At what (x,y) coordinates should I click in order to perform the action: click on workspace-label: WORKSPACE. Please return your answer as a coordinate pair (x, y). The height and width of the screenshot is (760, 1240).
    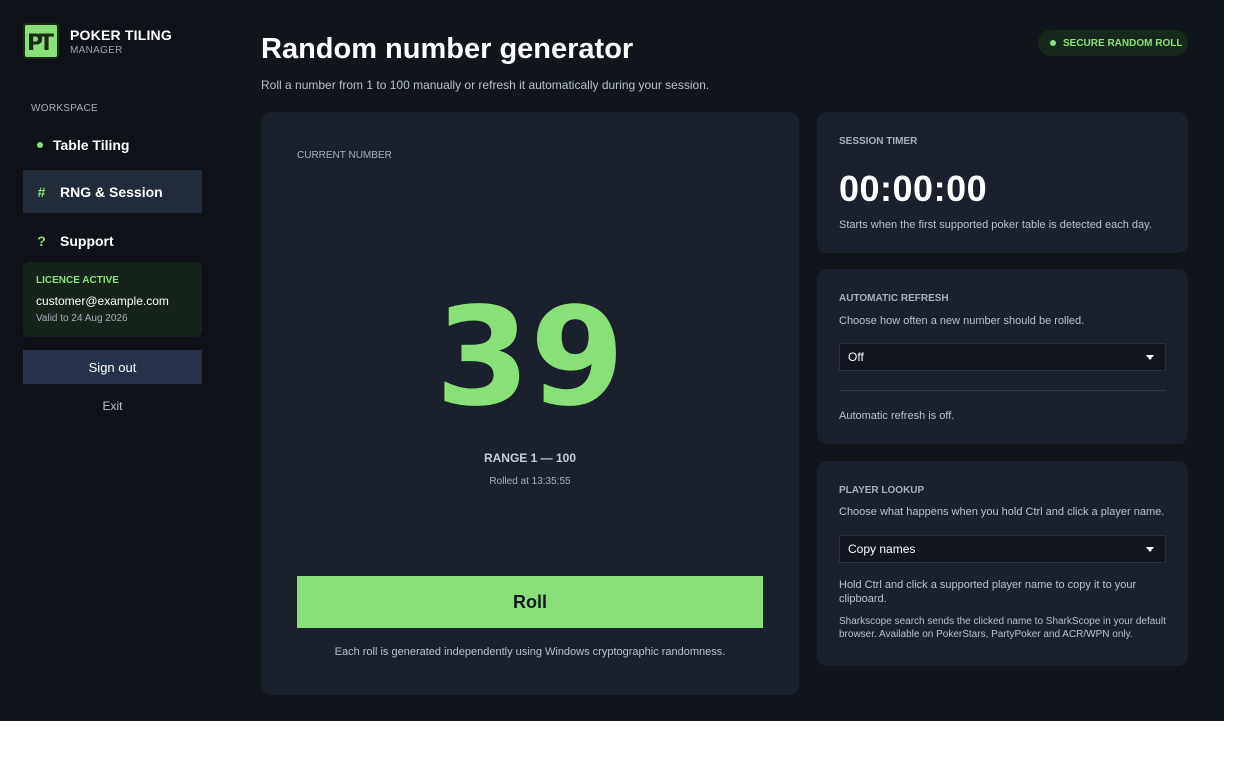
    Looking at the image, I should click on (64, 108).